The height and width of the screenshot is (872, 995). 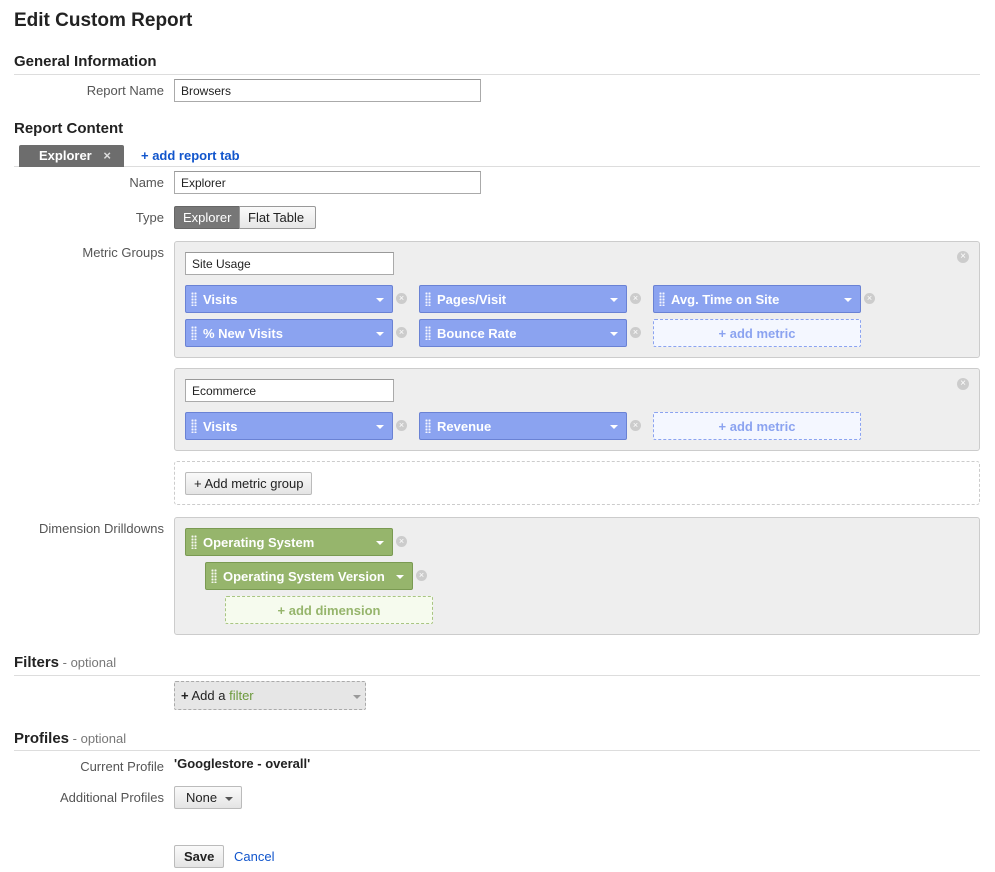 What do you see at coordinates (149, 217) in the screenshot?
I see `type-label: Type` at bounding box center [149, 217].